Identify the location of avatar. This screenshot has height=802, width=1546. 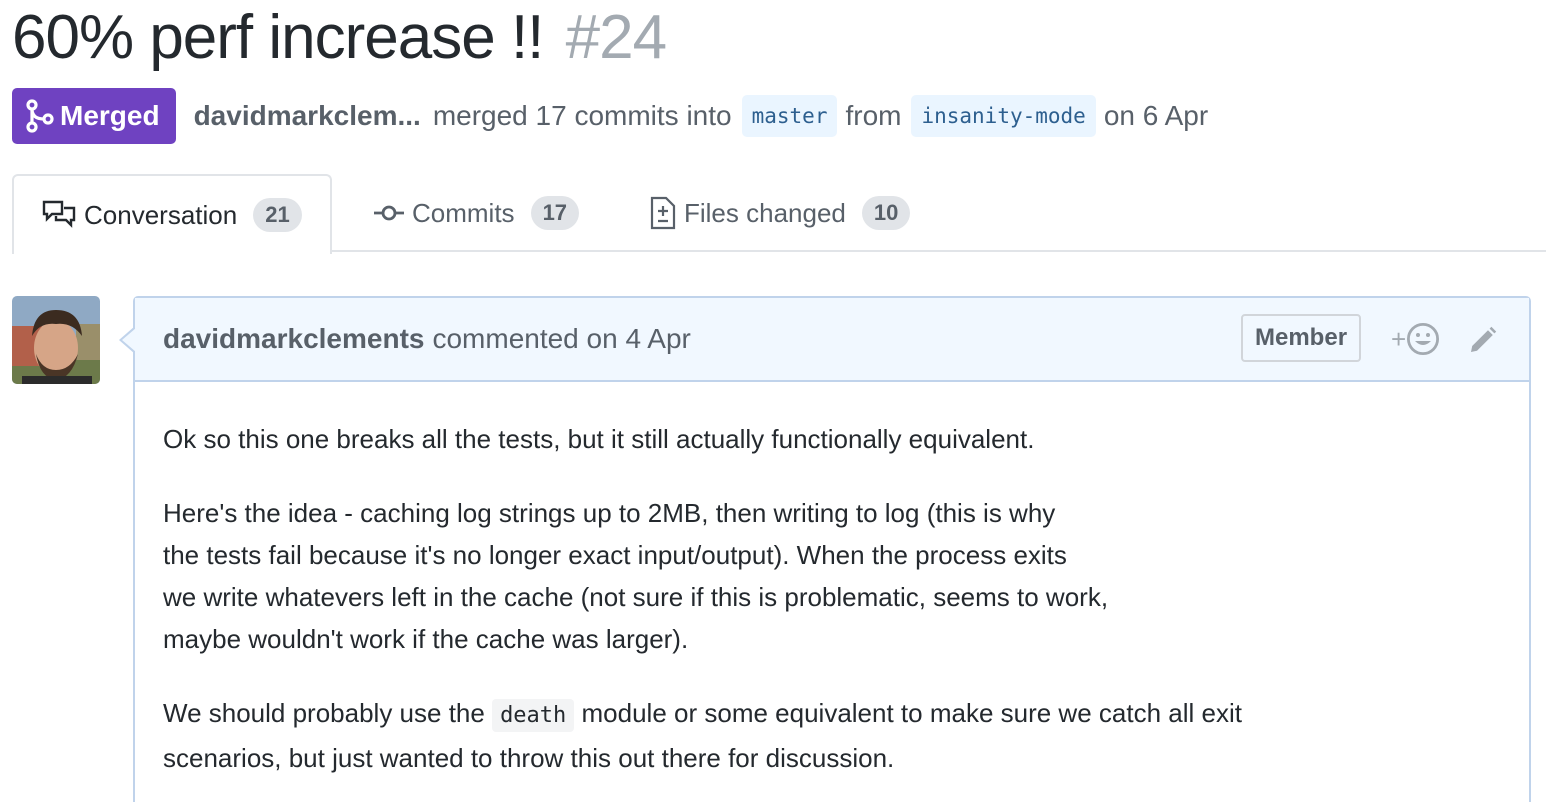
(56, 340).